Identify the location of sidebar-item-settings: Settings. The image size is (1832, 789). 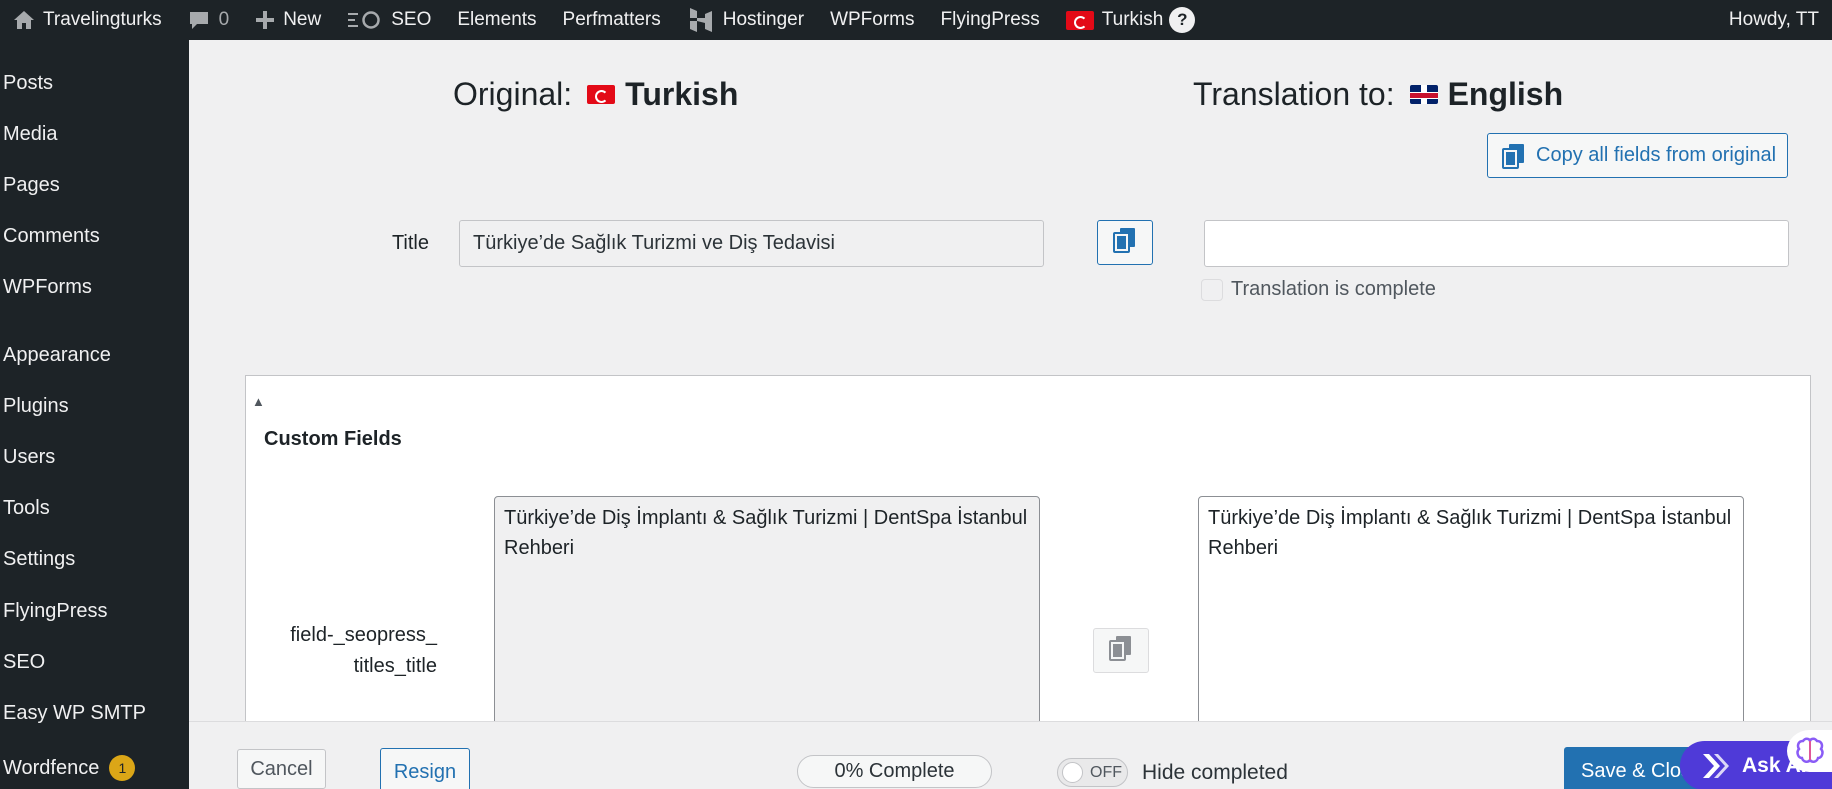
(39, 559).